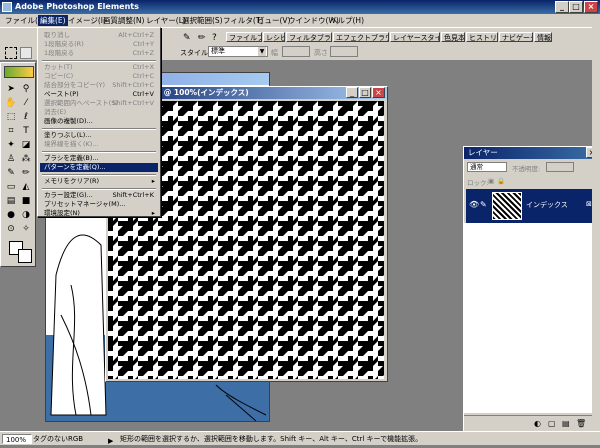  Describe the element at coordinates (11, 173) in the screenshot. I see `brush-tool-icon: ✎` at that location.